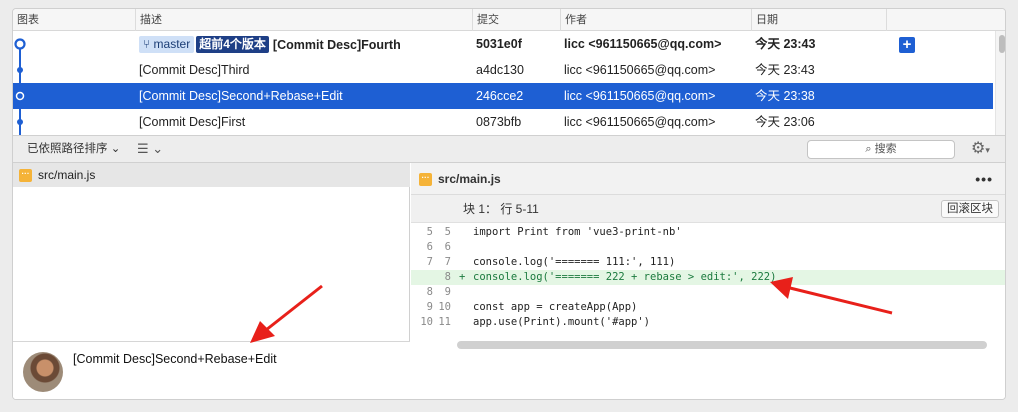 This screenshot has height=412, width=1018. I want to click on old-line-number: 6, so click(429, 247).